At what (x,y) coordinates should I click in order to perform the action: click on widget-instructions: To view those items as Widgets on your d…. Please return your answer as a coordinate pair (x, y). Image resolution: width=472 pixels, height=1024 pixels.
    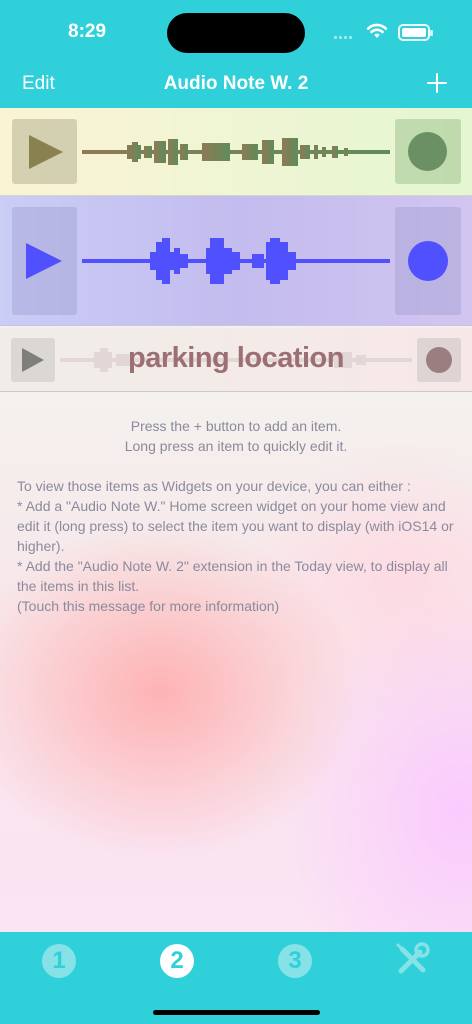
    Looking at the image, I should click on (235, 546).